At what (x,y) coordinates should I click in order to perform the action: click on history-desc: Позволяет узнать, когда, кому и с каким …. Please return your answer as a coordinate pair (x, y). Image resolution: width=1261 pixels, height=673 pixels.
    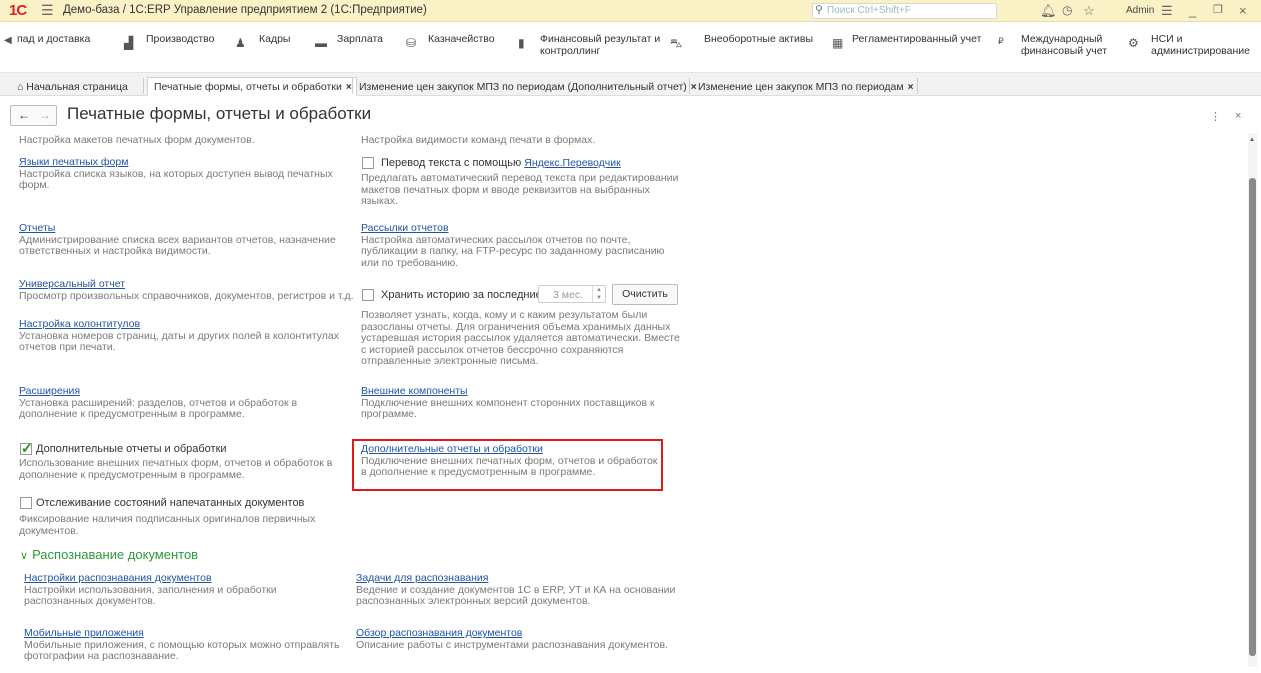
    Looking at the image, I should click on (520, 338).